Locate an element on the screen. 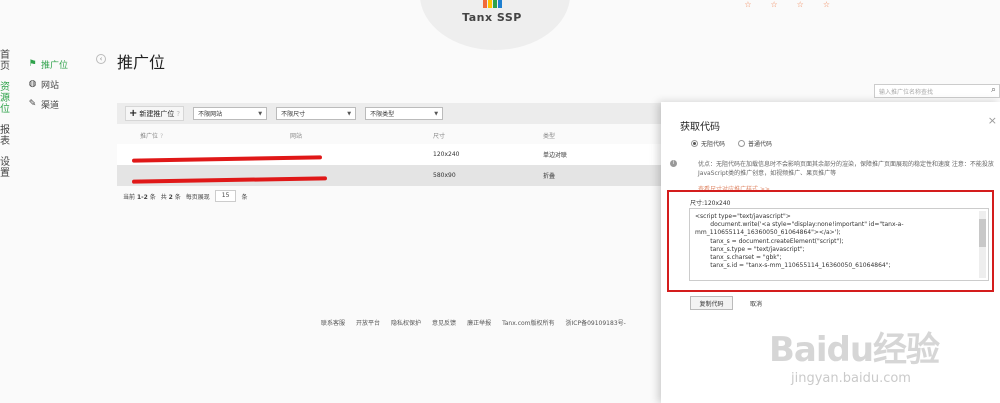 Image resolution: width=1000 pixels, height=403 pixels. pagination-total: 共 2 条 is located at coordinates (170, 197).